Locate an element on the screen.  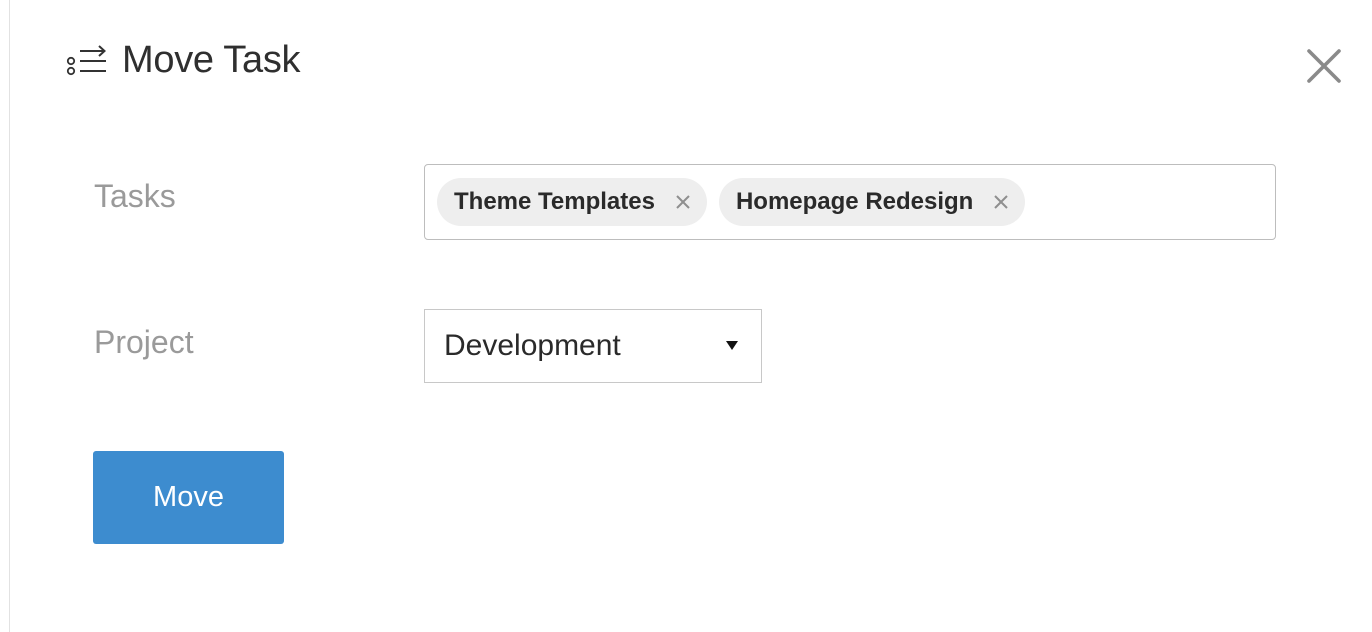
tasks-label: Tasks is located at coordinates (135, 196).